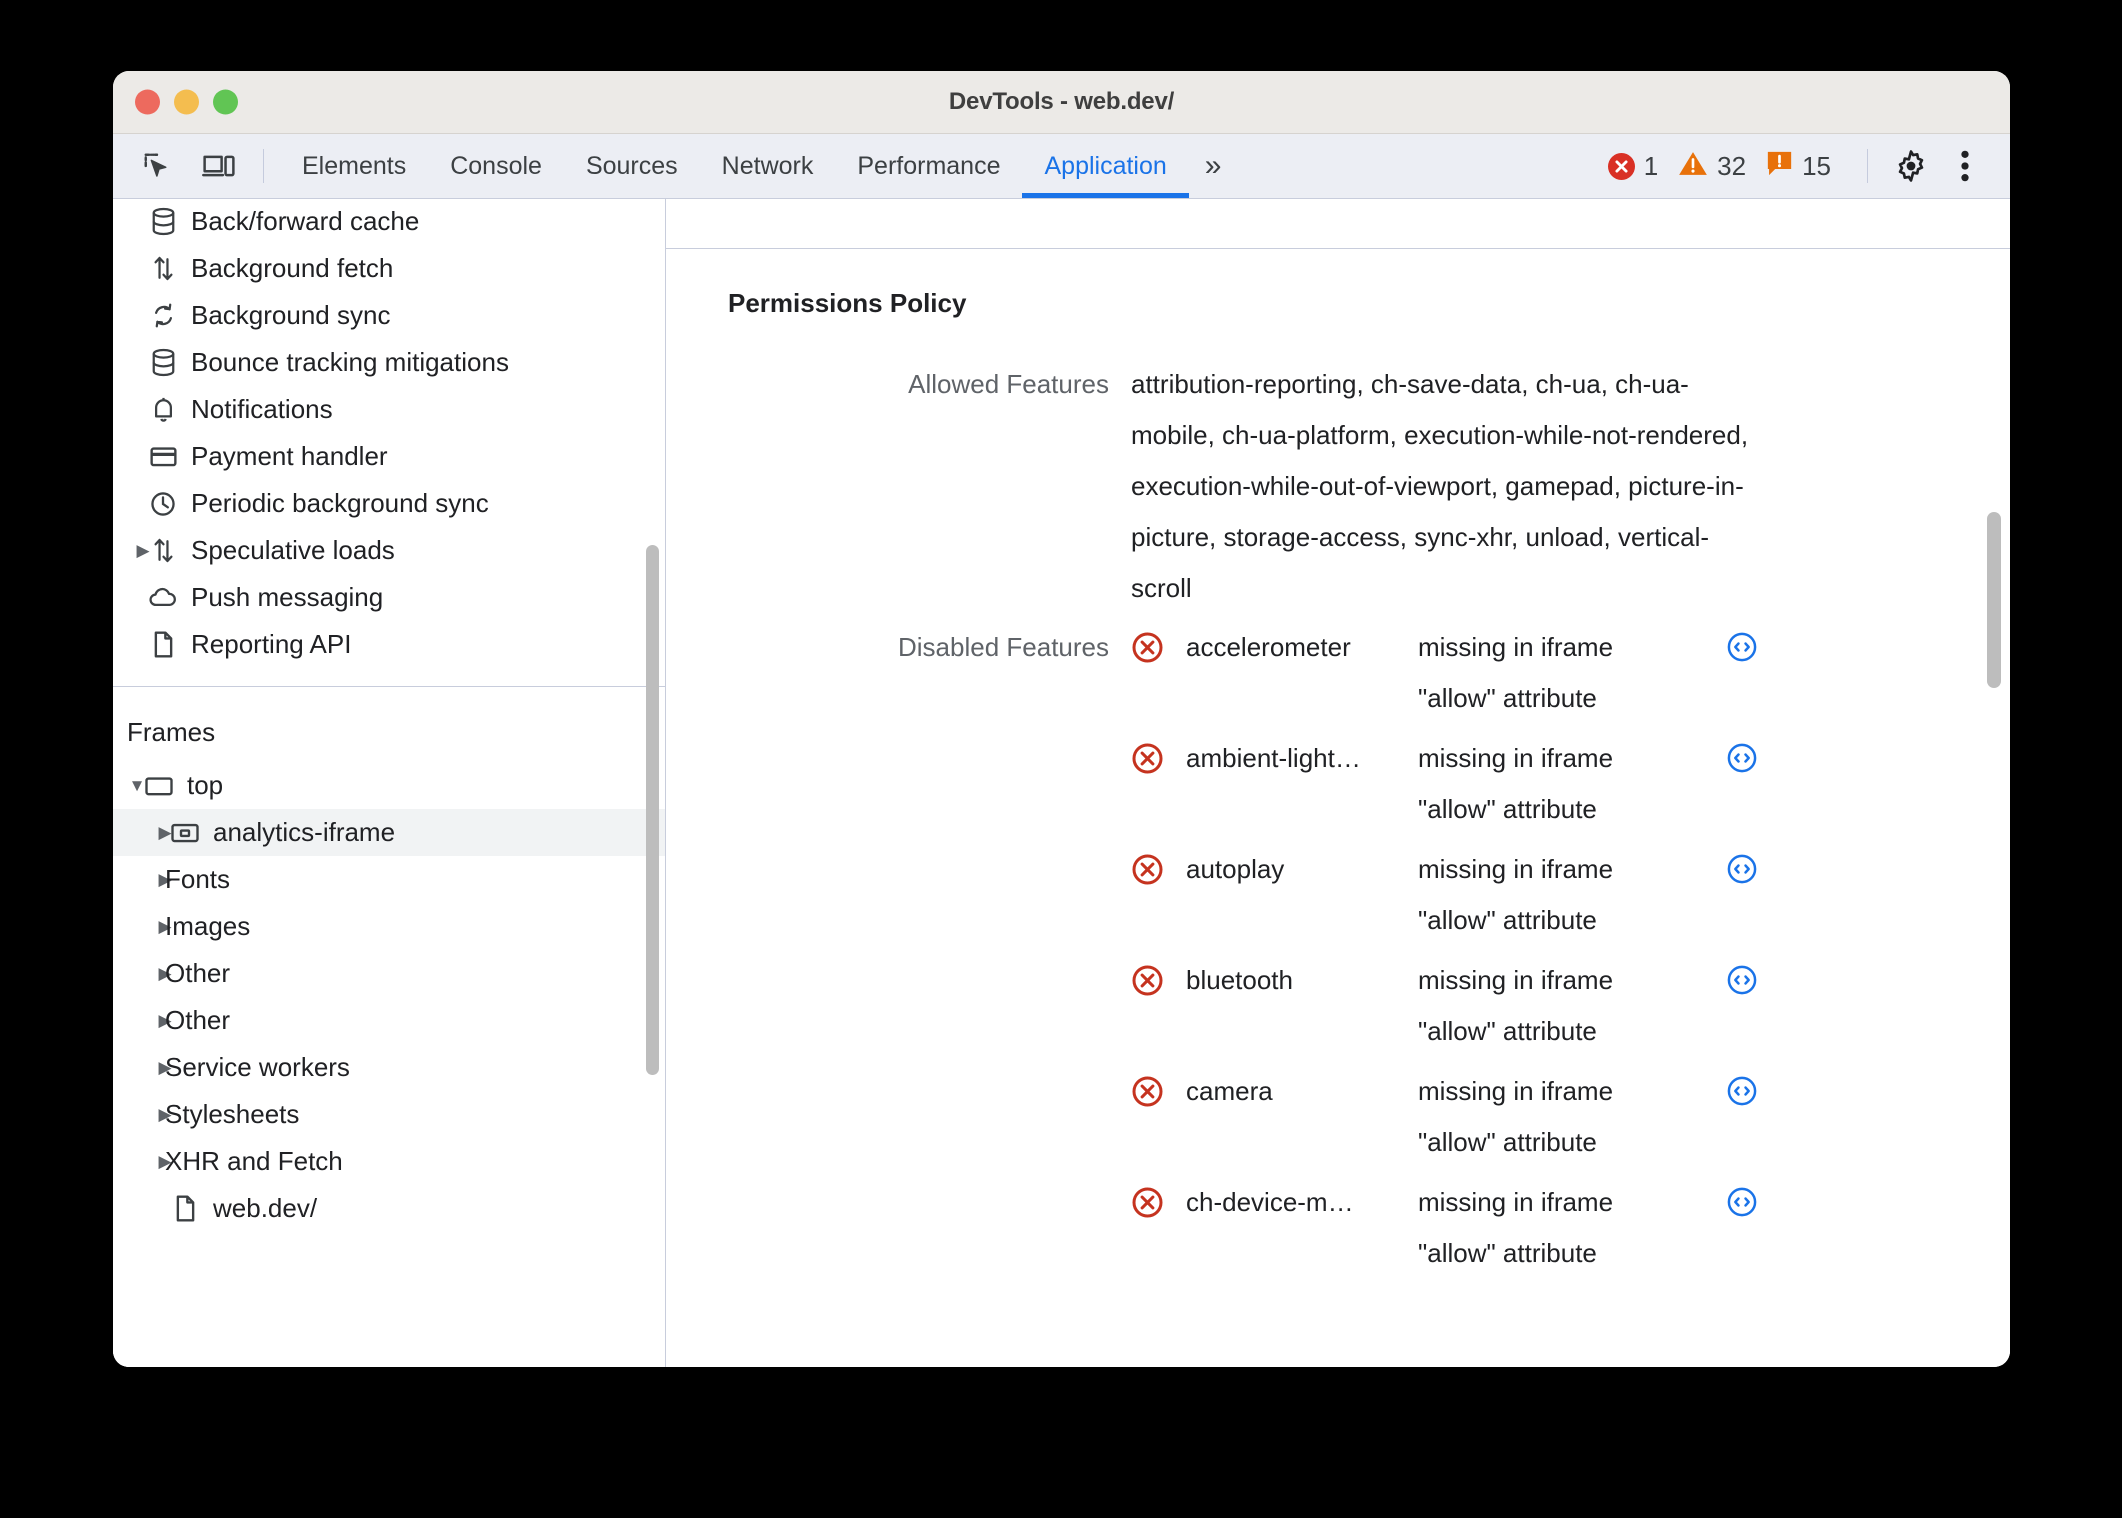 The image size is (2122, 1518). I want to click on tab-elements: Elements, so click(354, 166).